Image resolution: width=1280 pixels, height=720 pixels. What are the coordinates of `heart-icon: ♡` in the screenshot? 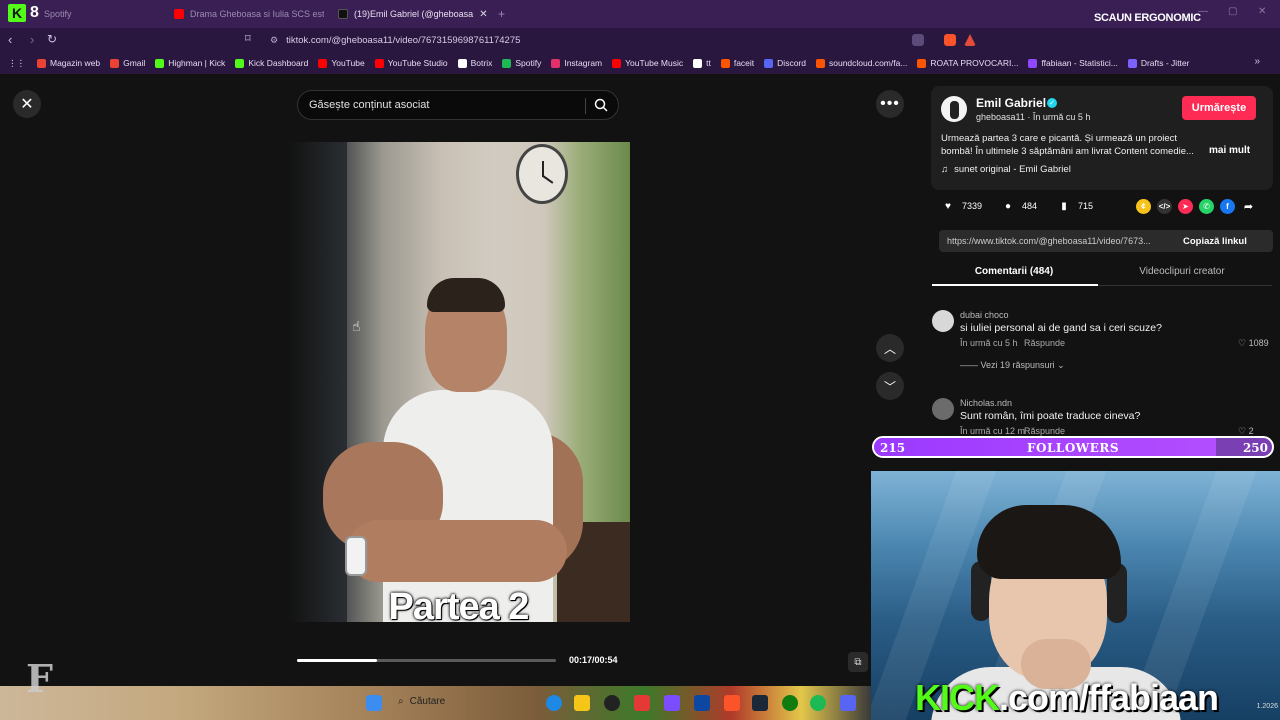 It's located at (1243, 343).